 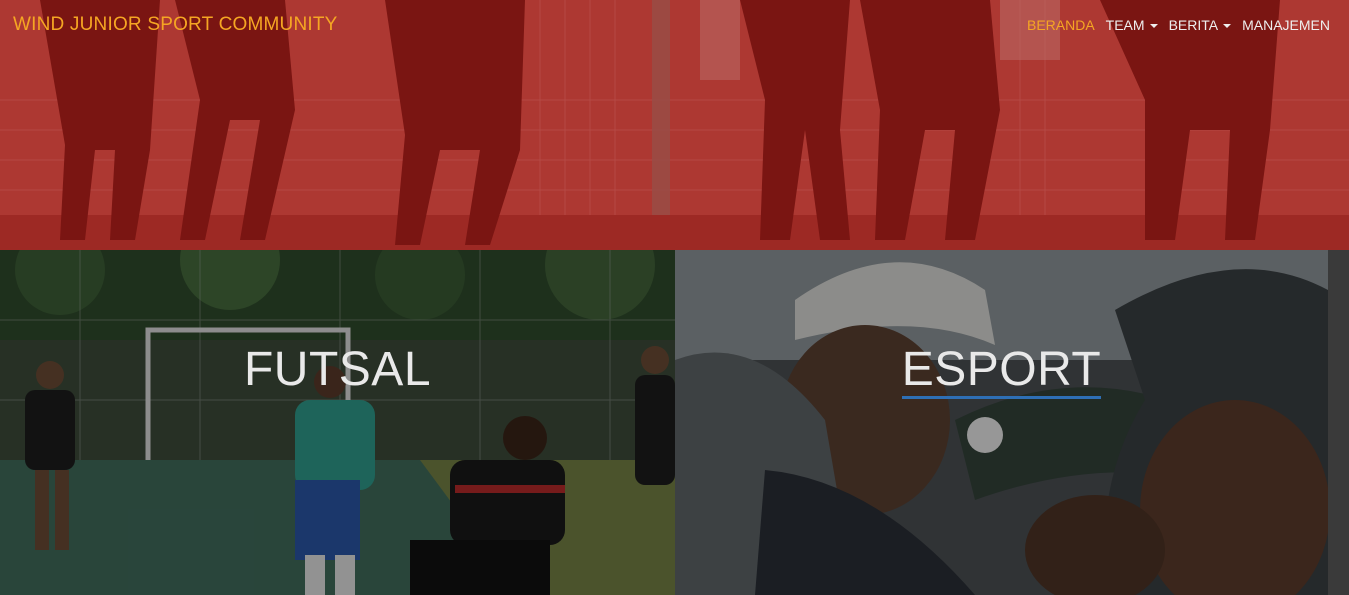 I want to click on nav-item-label: MANAJEMEN, so click(x=1286, y=25).